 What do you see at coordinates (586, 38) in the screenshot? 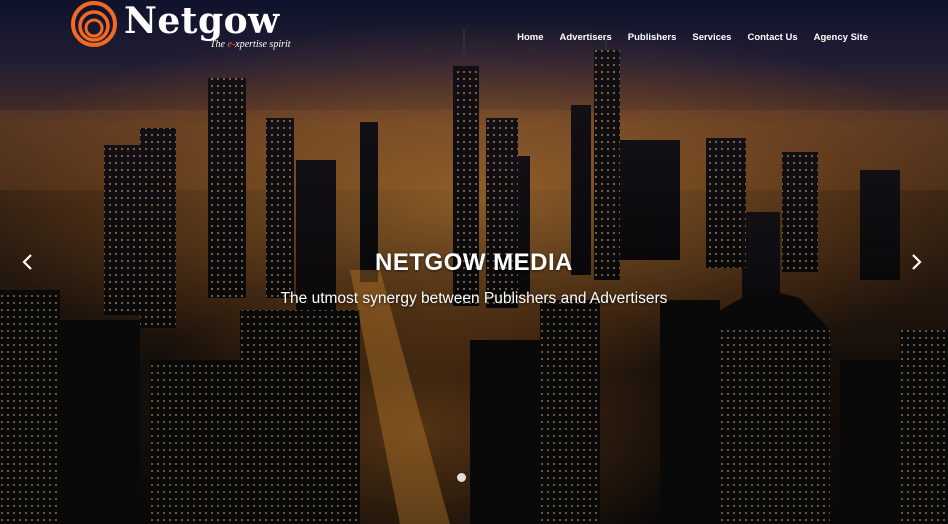
I see `nav-advertisers: Advertisers` at bounding box center [586, 38].